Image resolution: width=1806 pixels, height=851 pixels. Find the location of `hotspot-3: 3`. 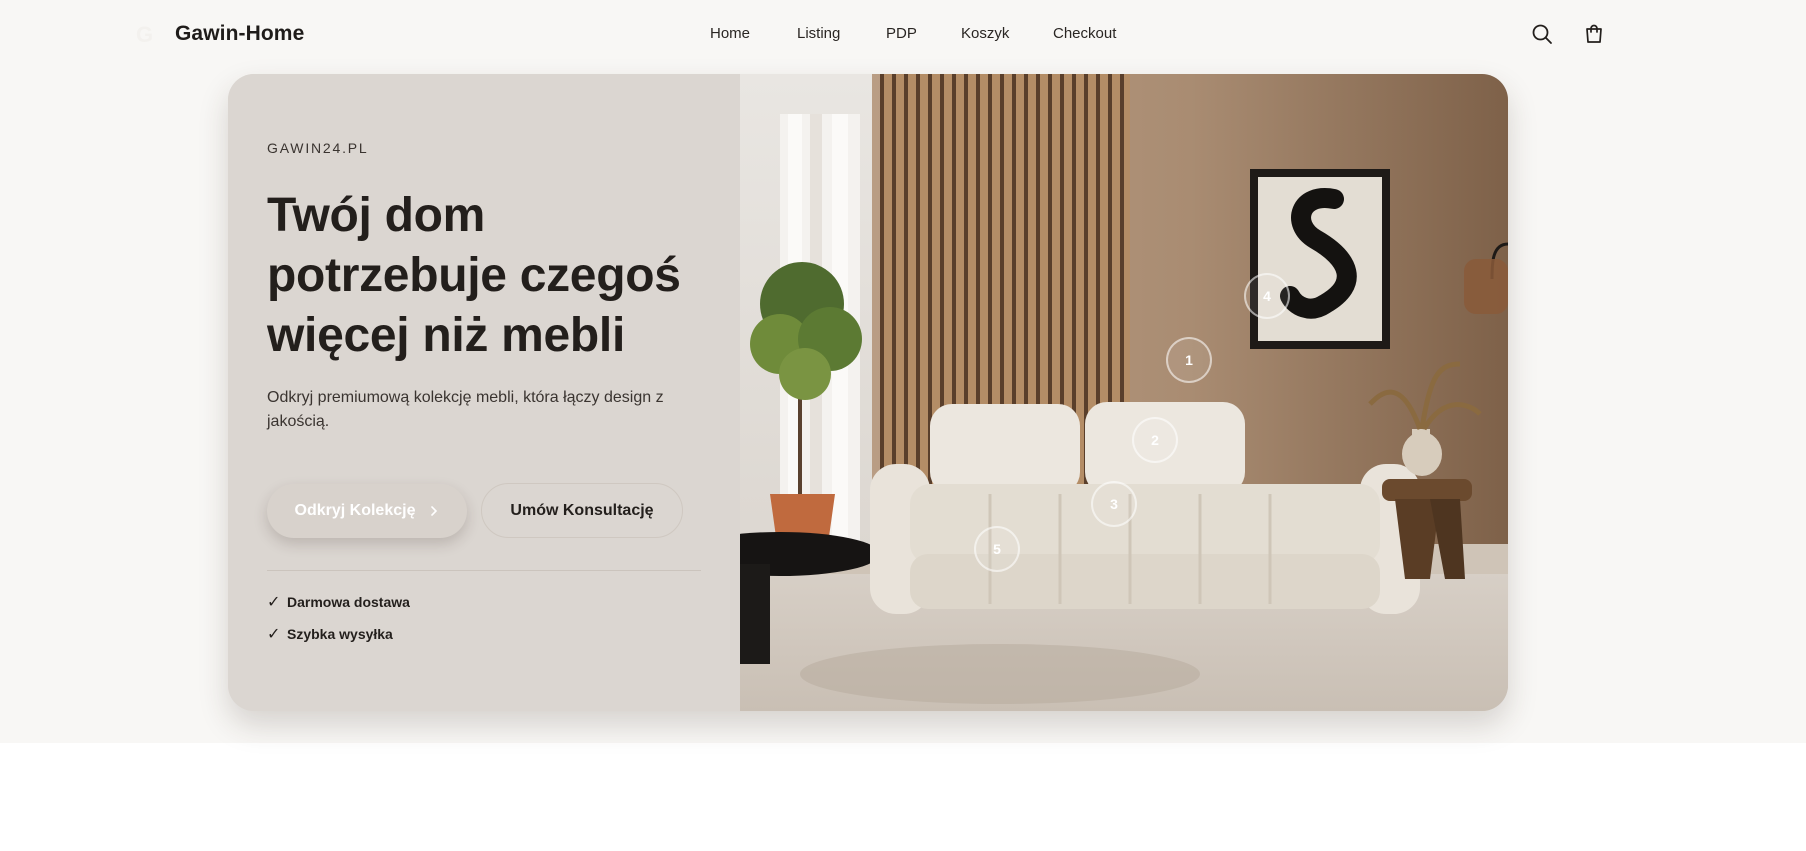

hotspot-3: 3 is located at coordinates (1114, 504).